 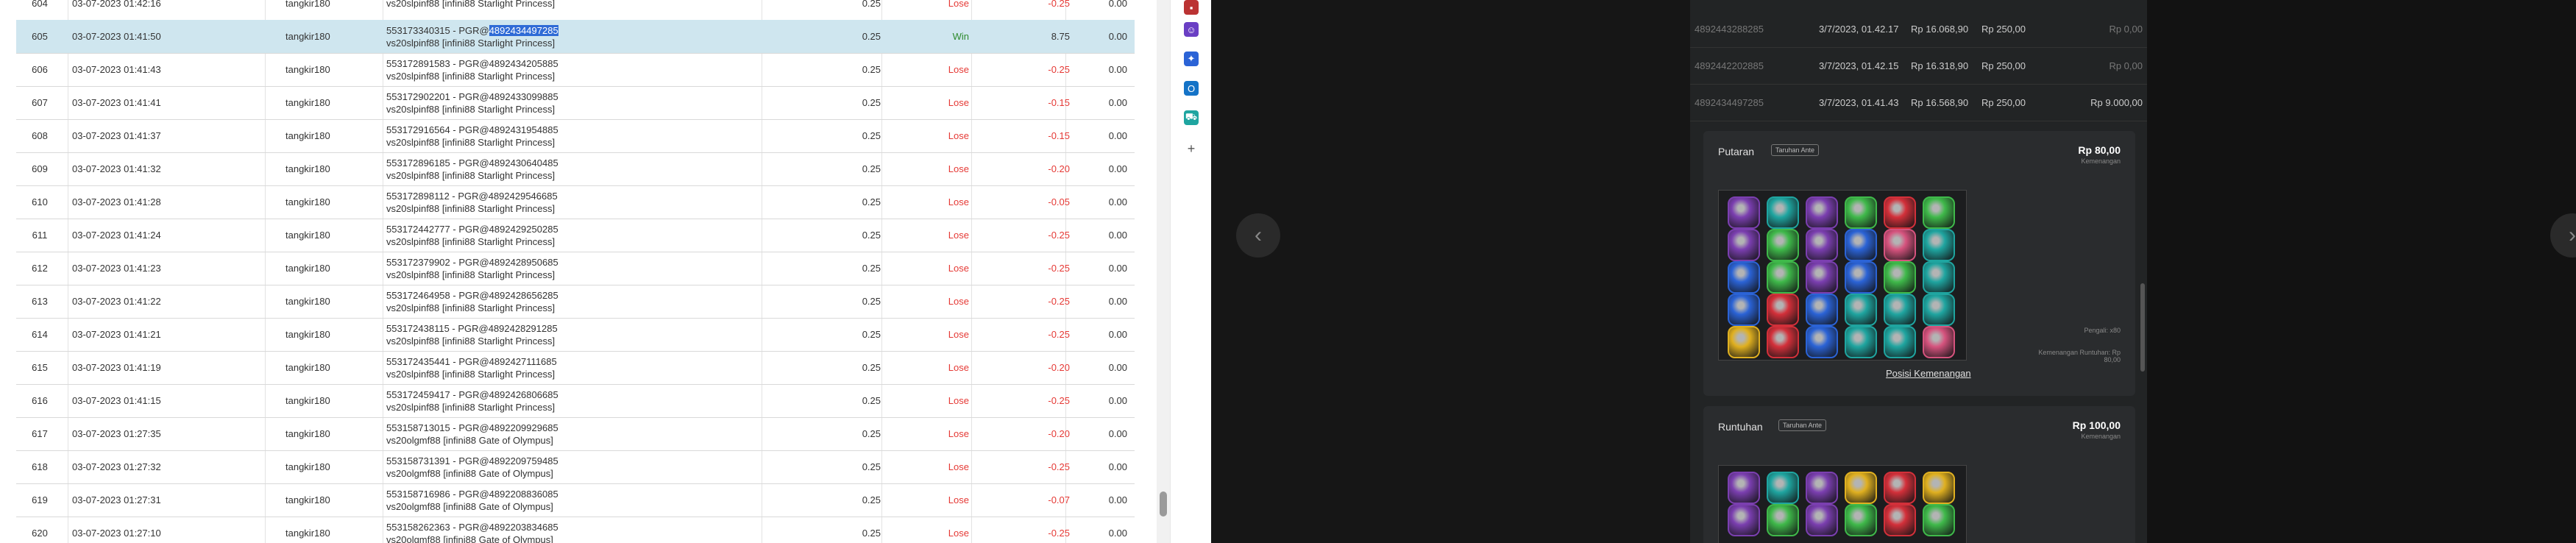 What do you see at coordinates (40, 235) in the screenshot?
I see `row-number: 611` at bounding box center [40, 235].